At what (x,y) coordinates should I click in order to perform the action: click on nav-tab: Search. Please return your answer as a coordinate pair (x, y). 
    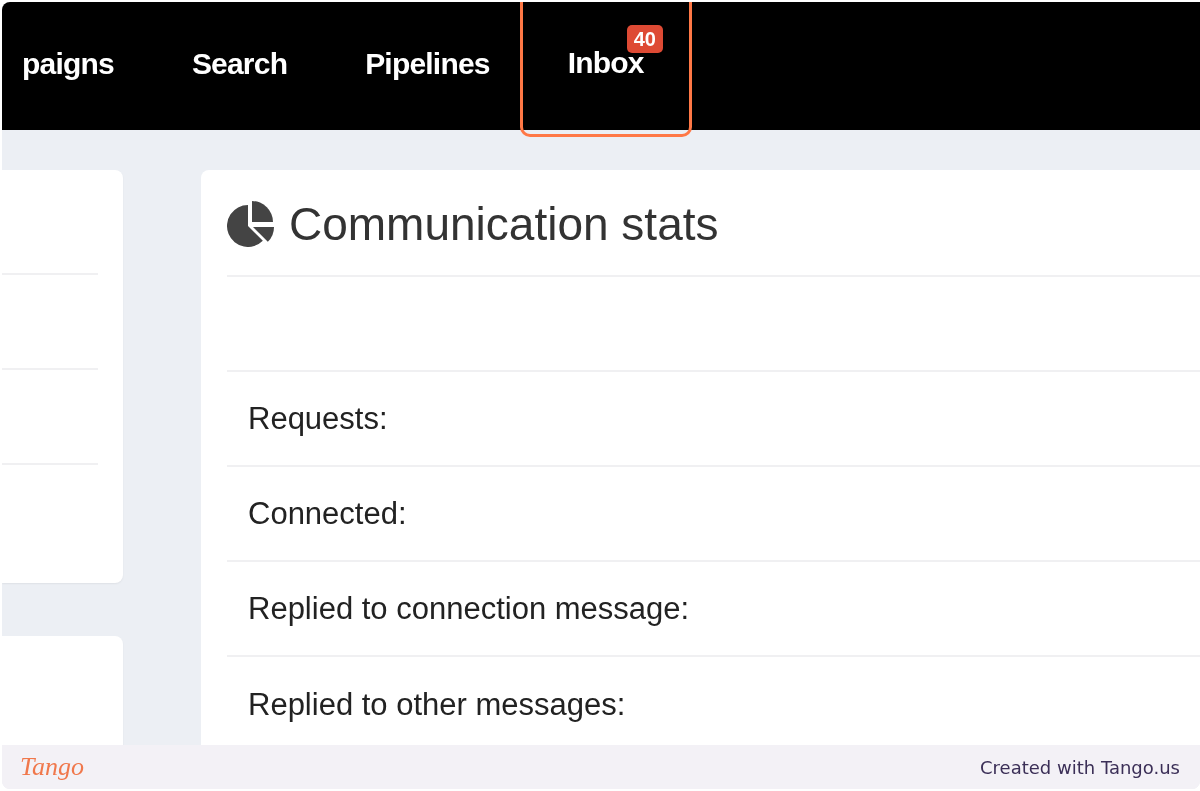
    Looking at the image, I should click on (239, 66).